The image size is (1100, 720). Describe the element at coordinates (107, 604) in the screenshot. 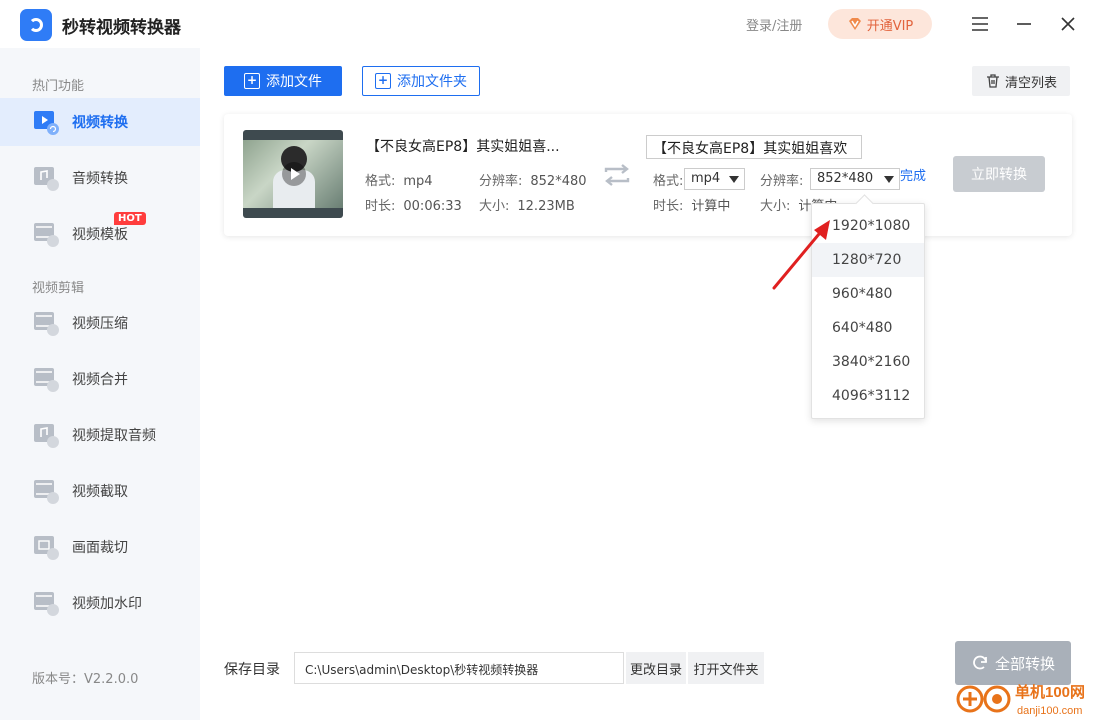

I see `sidebar-item-label: 视频加水印` at that location.